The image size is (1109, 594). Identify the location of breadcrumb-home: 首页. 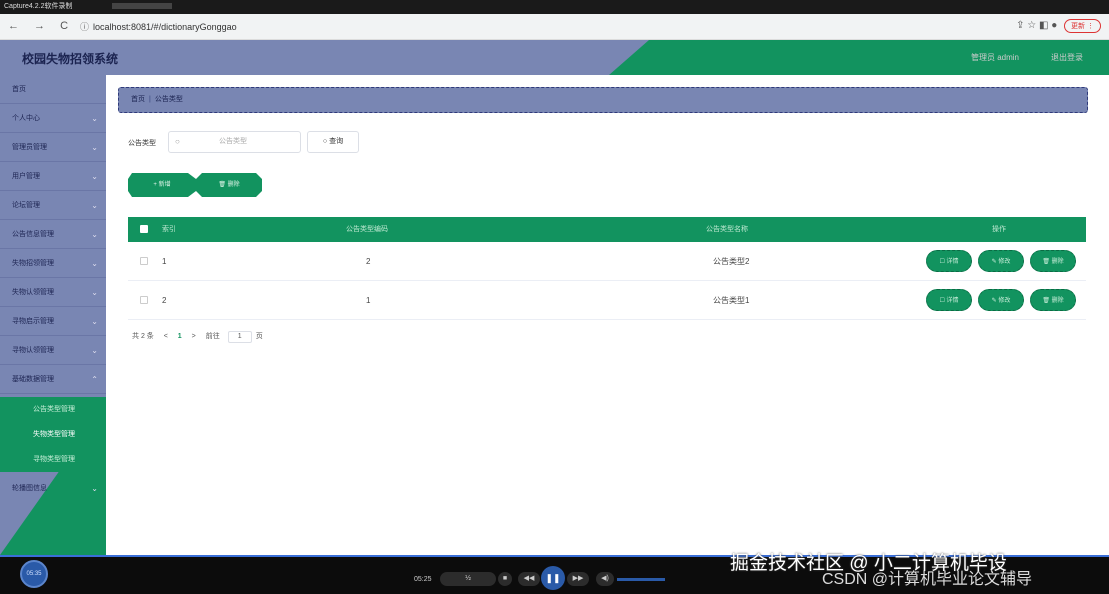
(138, 99).